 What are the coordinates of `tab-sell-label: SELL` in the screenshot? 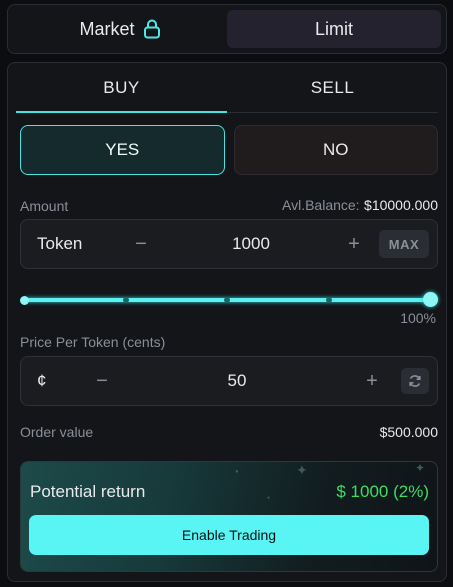 It's located at (332, 87).